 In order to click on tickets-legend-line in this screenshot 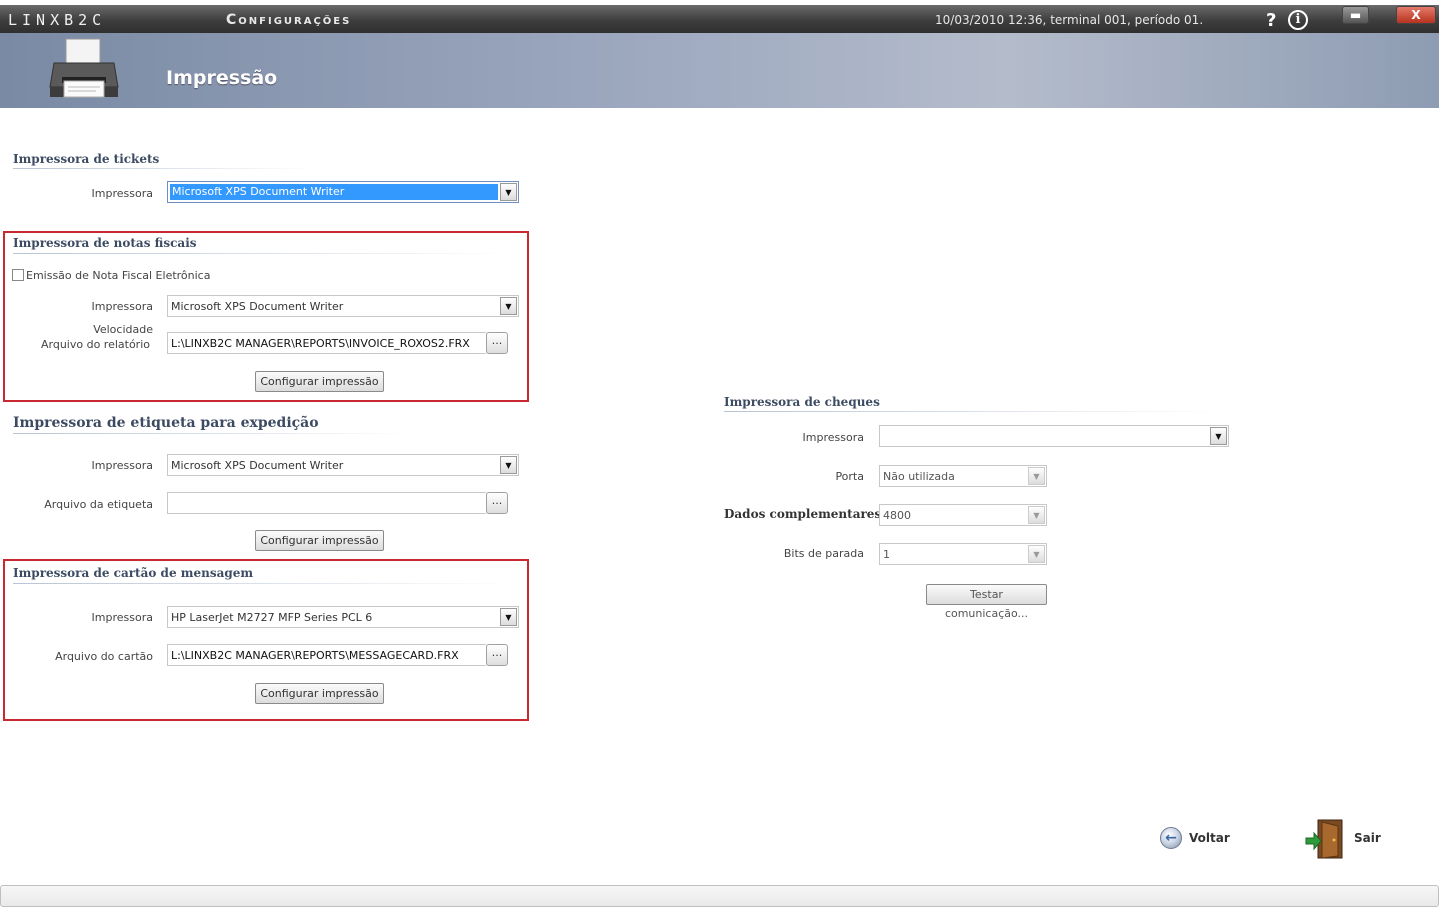, I will do `click(163, 168)`.